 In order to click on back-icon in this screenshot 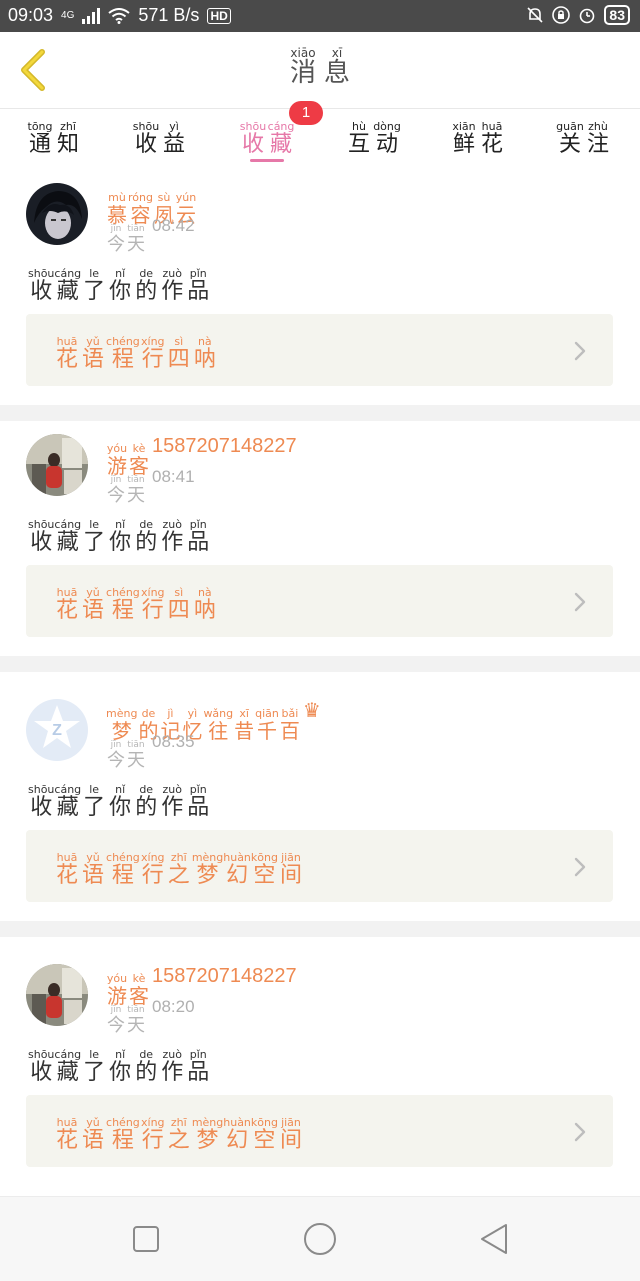, I will do `click(494, 1239)`.